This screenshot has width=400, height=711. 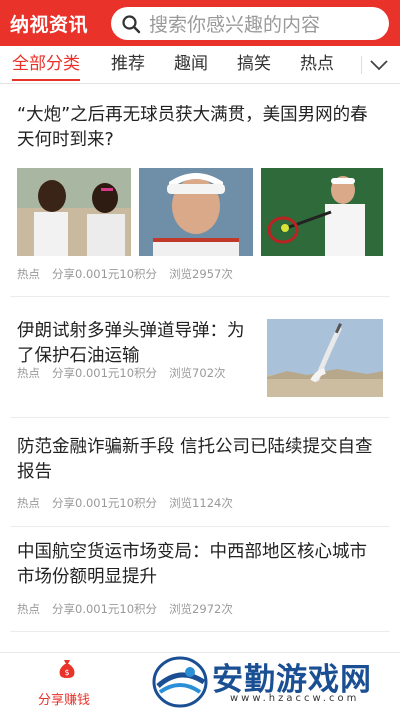 I want to click on news-title-line: 市场份额明显提升, so click(x=87, y=577).